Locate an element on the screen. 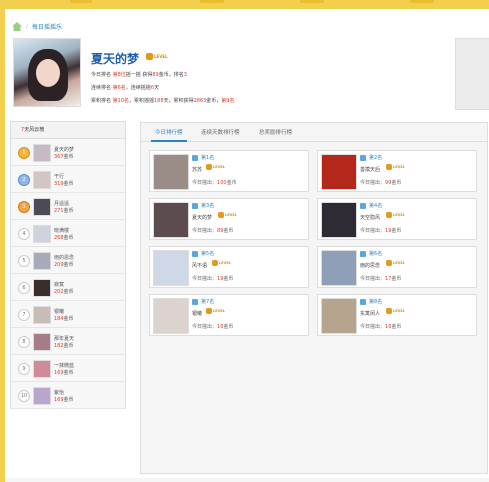  user-name: 雨的思念 is located at coordinates (370, 265).